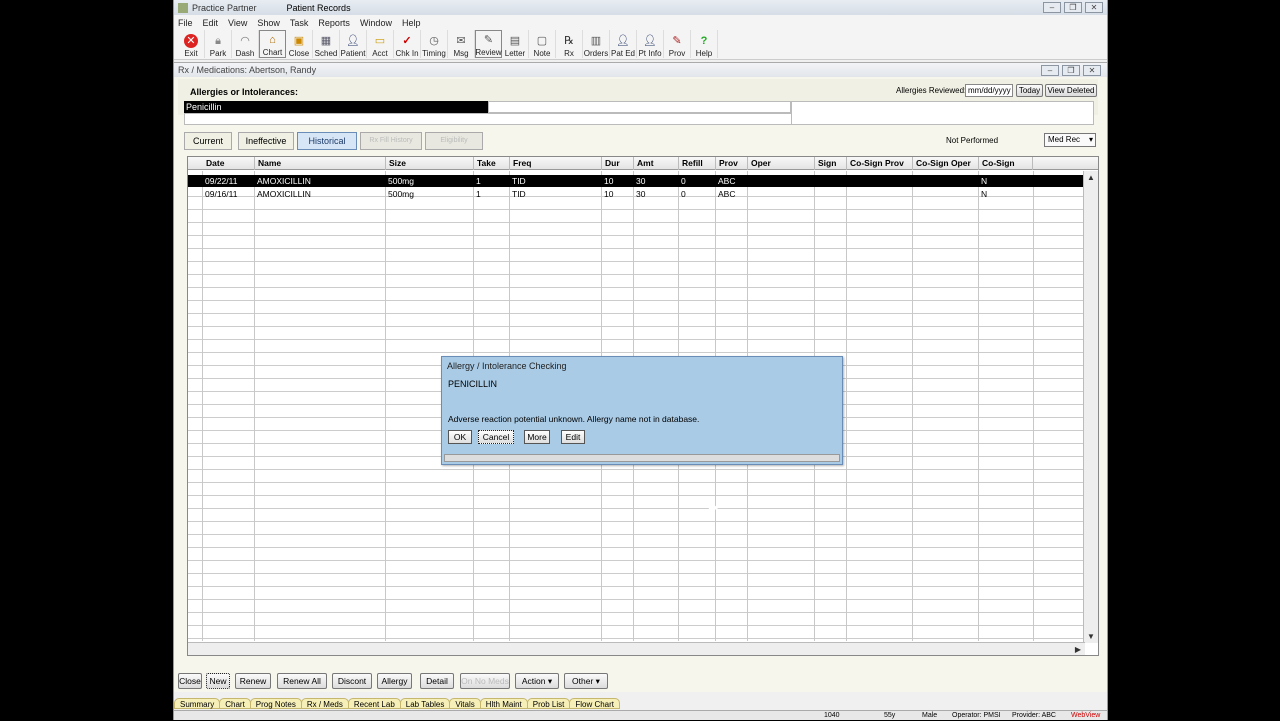 Image resolution: width=1280 pixels, height=721 pixels. I want to click on scroll-down-icon: ▼, so click(1091, 636).